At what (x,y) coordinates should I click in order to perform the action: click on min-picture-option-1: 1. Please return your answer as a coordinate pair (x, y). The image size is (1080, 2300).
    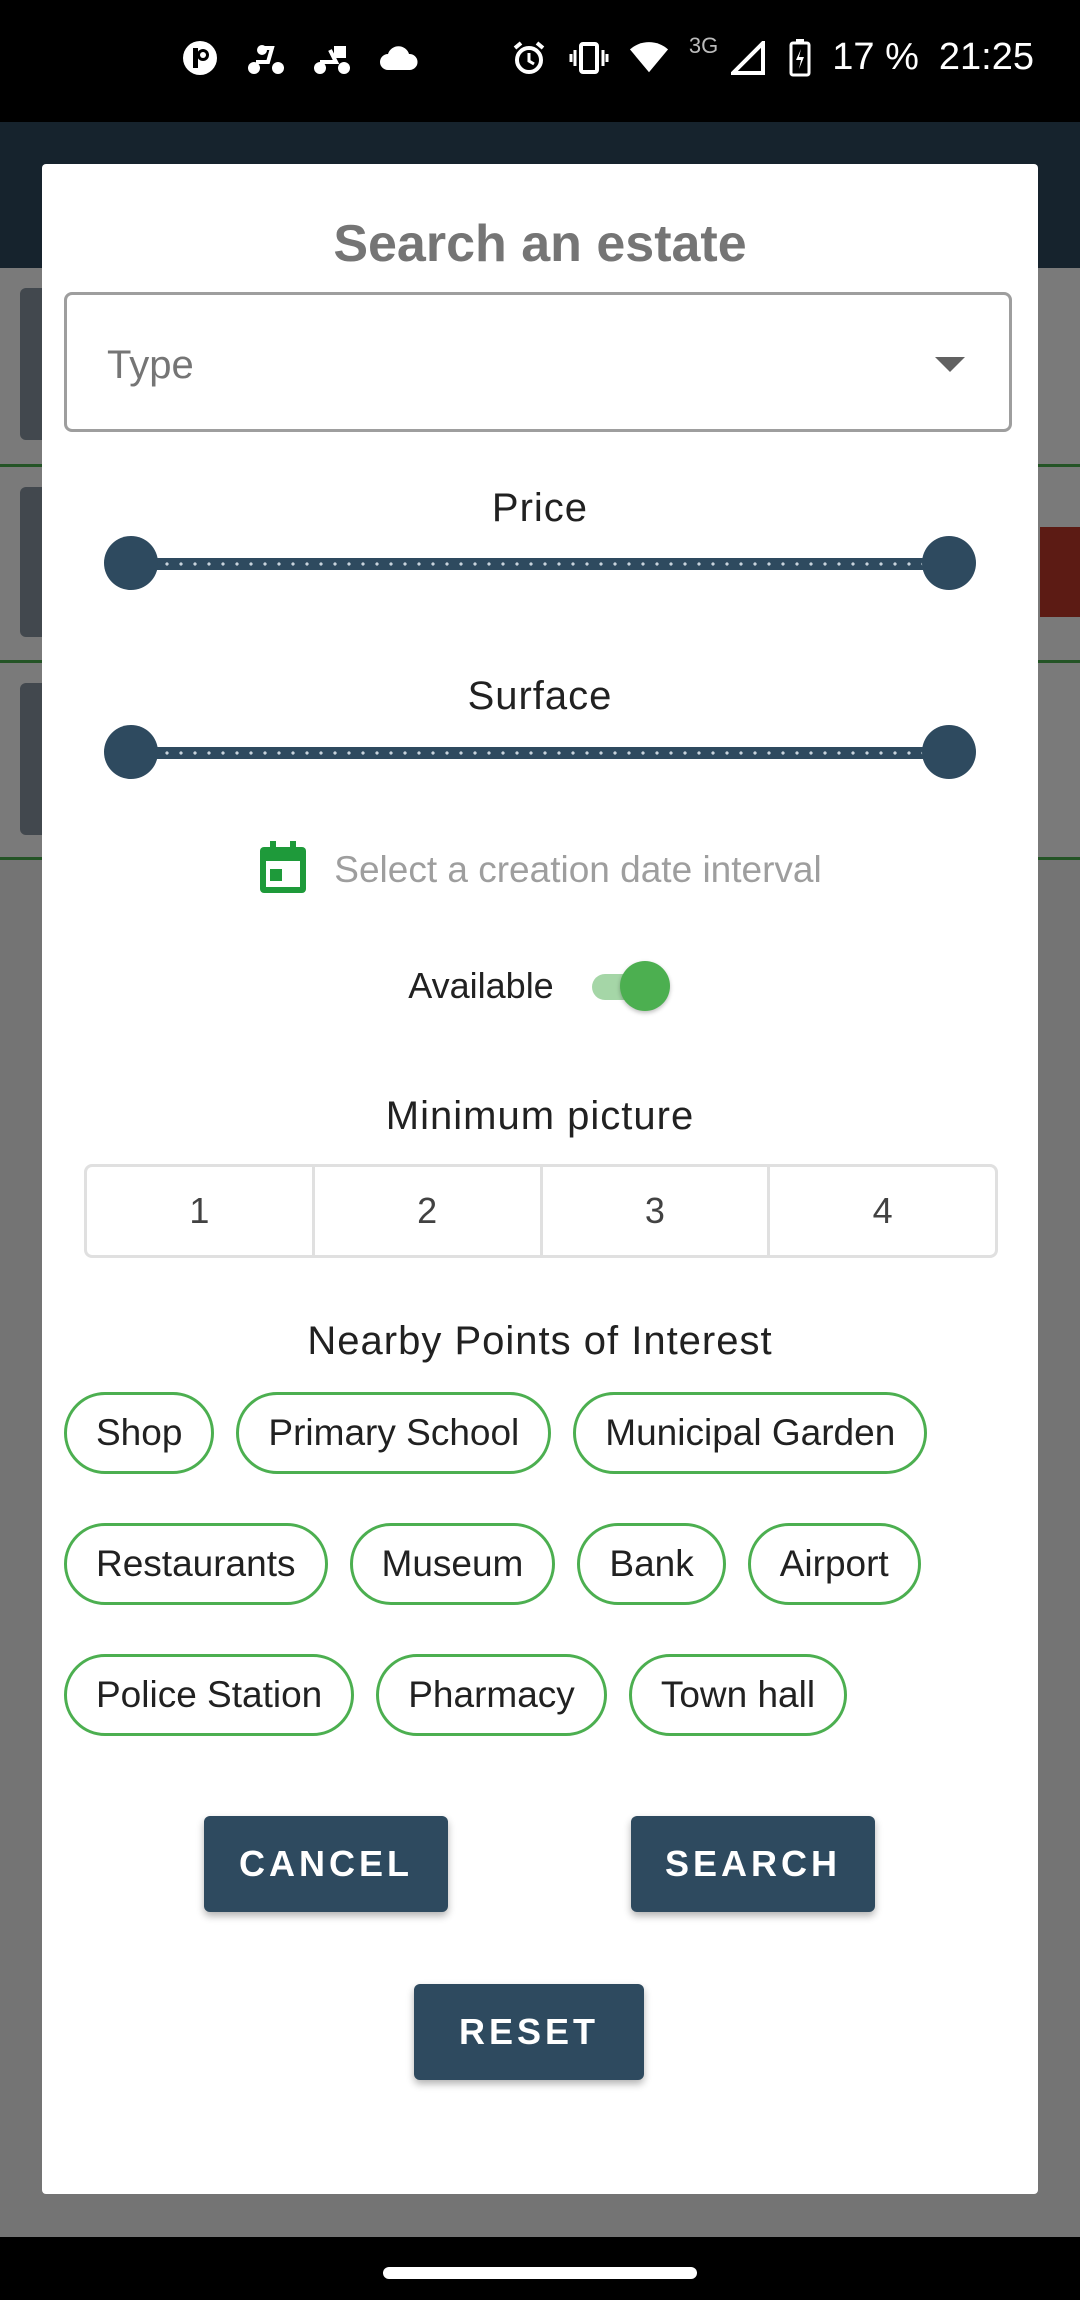
    Looking at the image, I should click on (201, 1211).